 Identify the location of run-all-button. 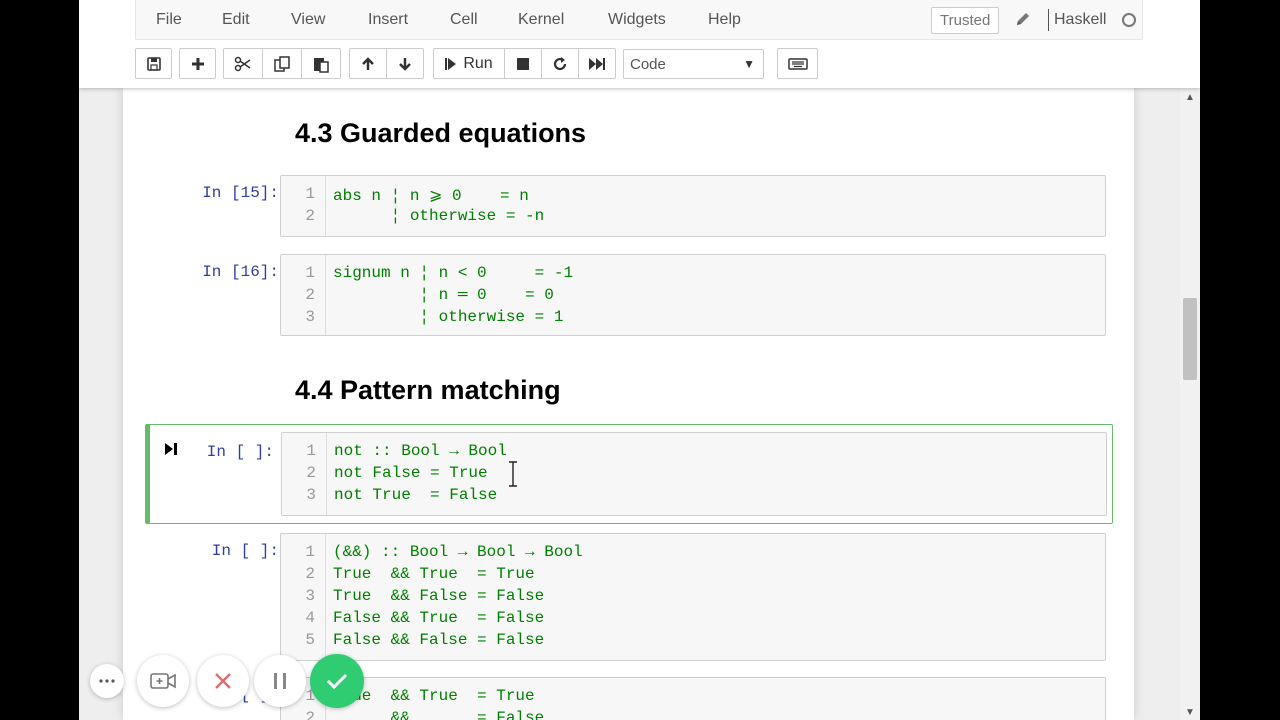
(597, 63).